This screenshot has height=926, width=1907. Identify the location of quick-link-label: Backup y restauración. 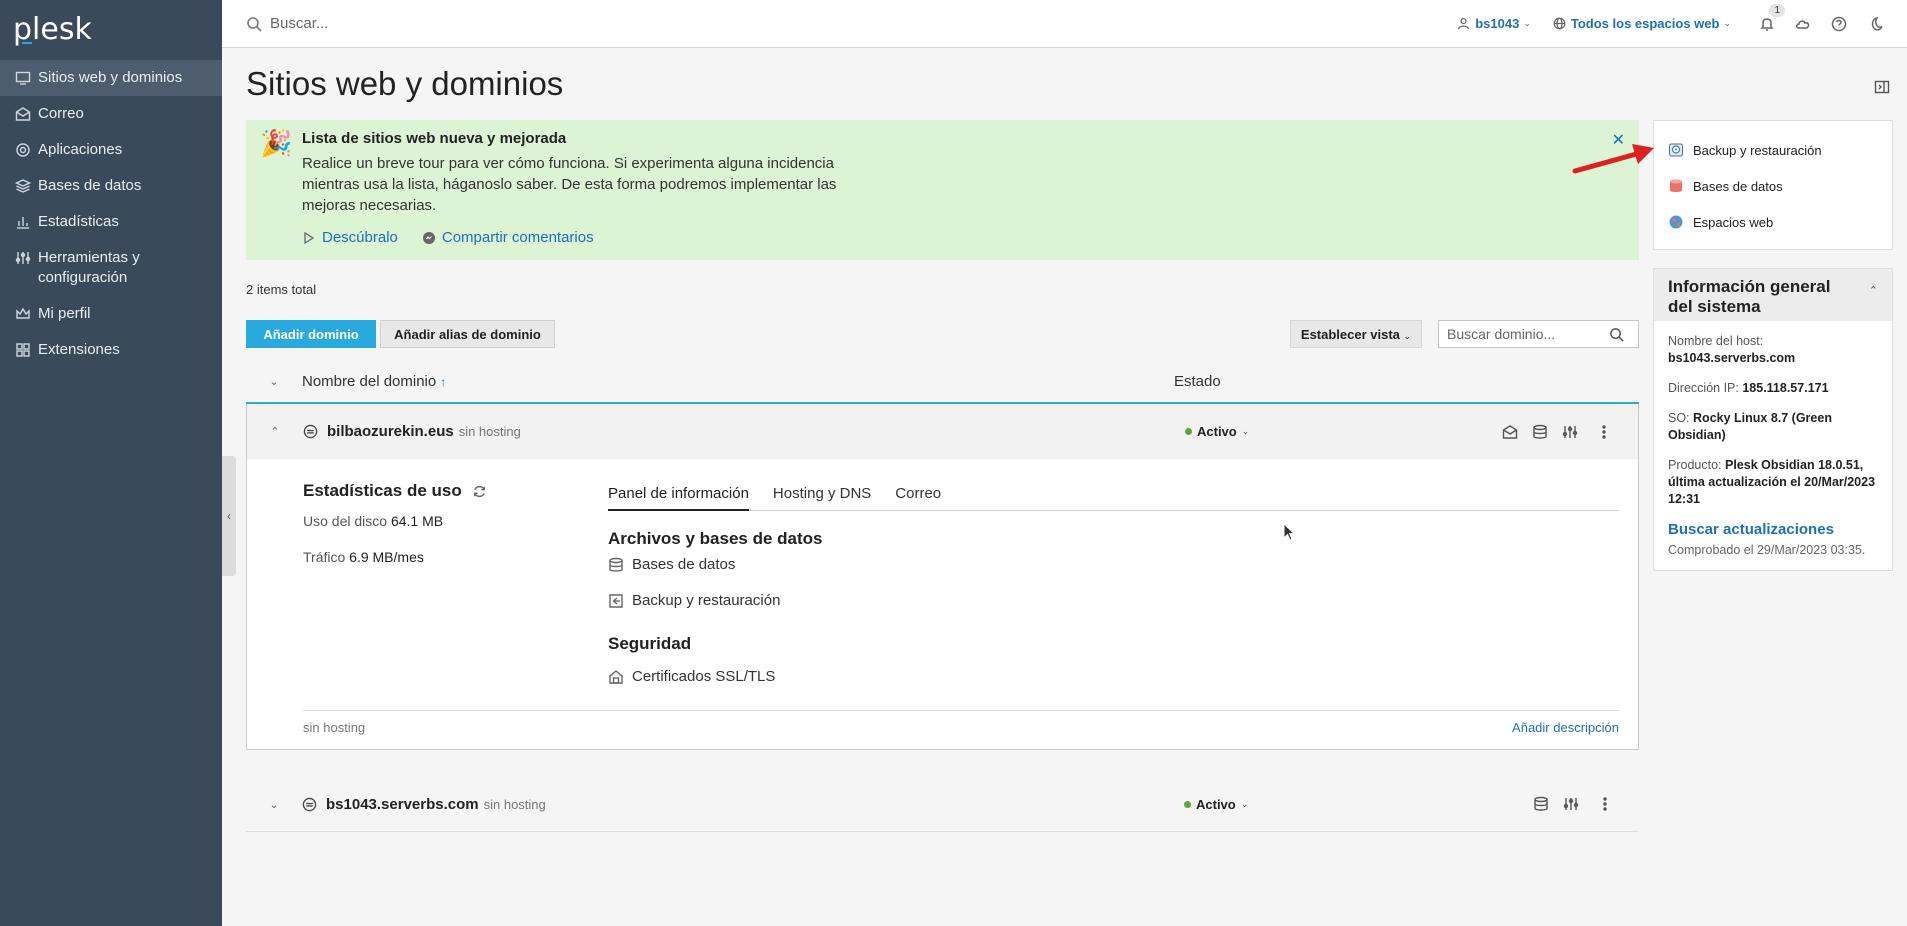
(1757, 150).